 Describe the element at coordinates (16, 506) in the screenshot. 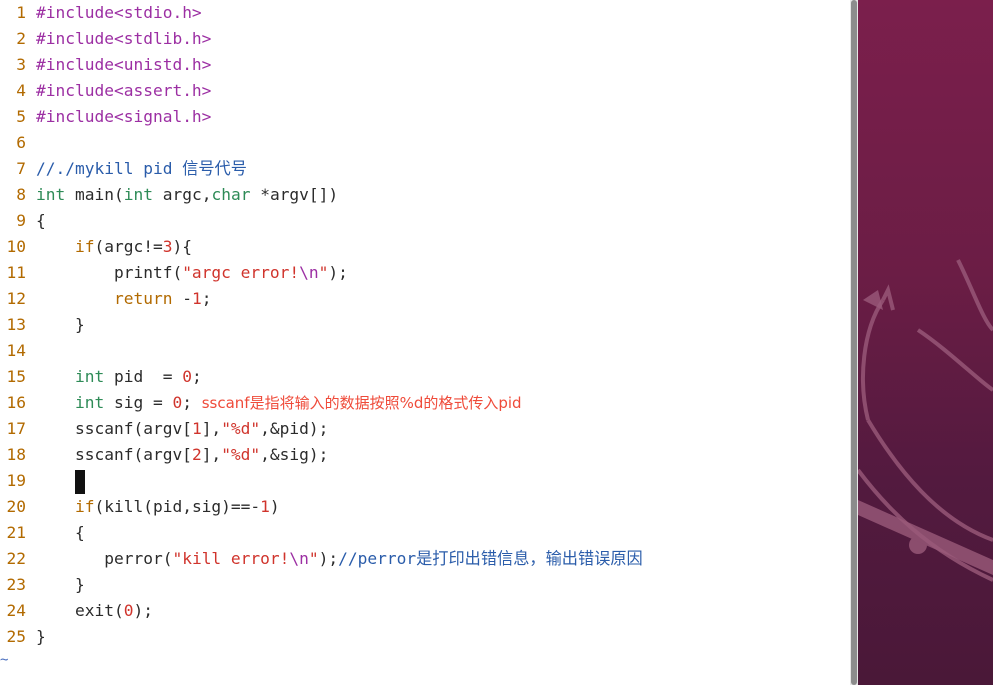

I see `line-number: 20` at that location.